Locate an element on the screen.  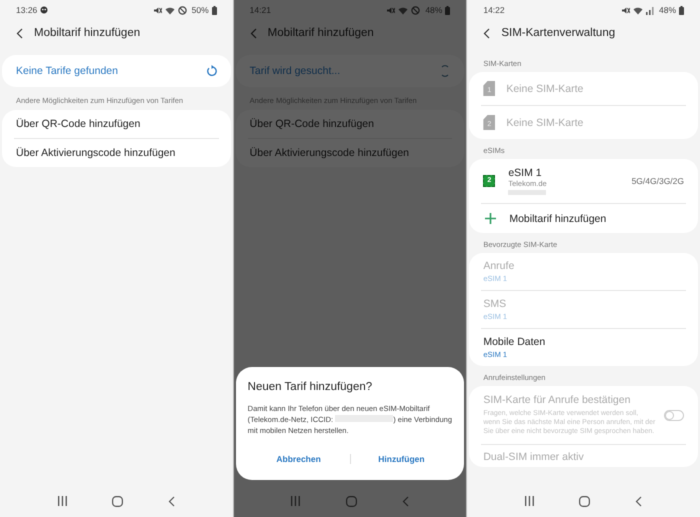
setting-title: SIM-Karte für Anrufe bestätigen is located at coordinates (557, 400).